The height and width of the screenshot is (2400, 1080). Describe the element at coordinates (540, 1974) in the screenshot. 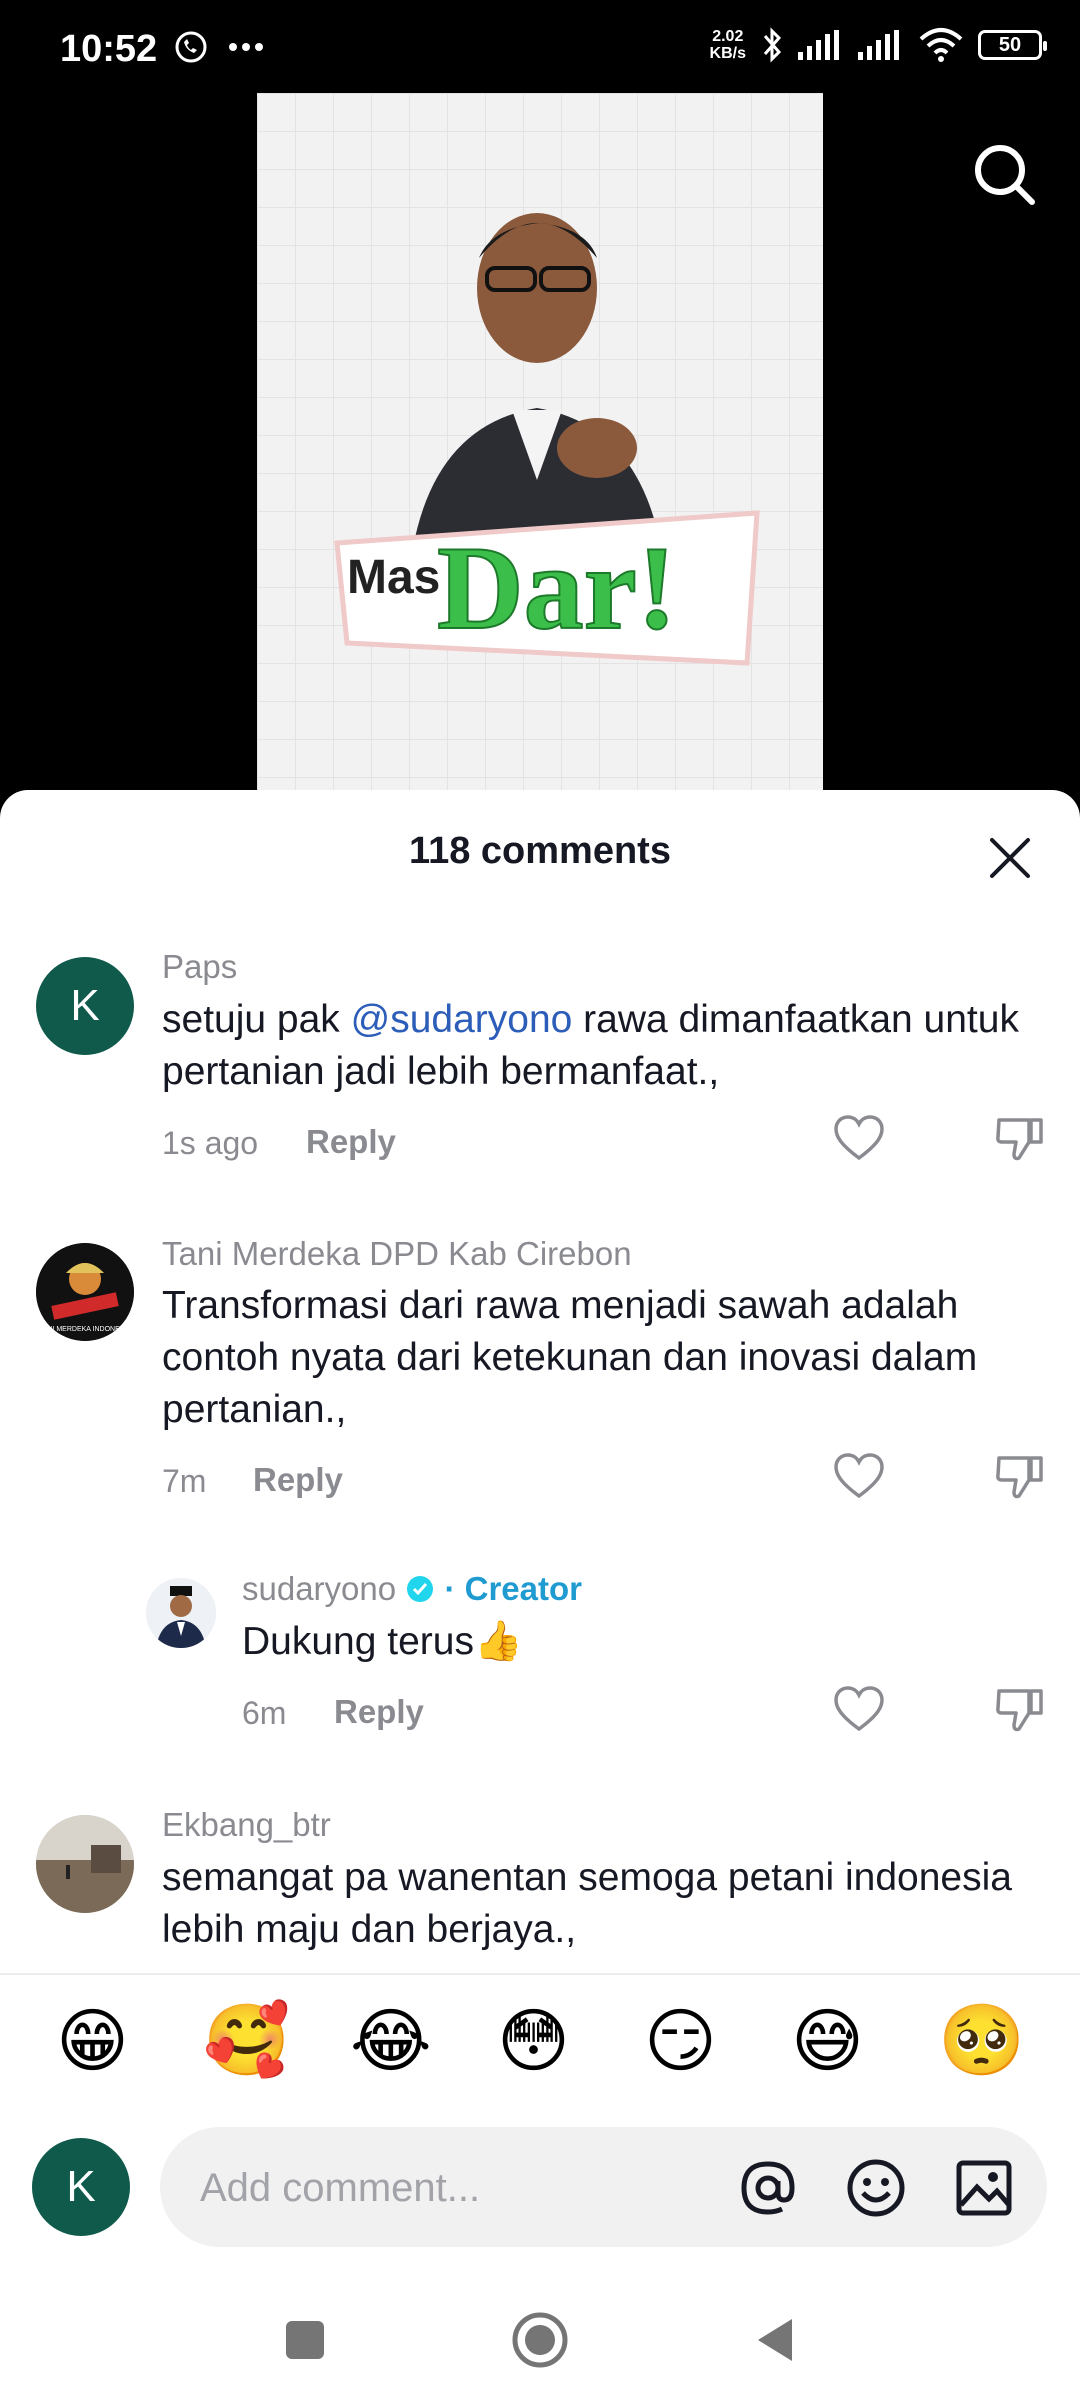

I see `divider` at that location.